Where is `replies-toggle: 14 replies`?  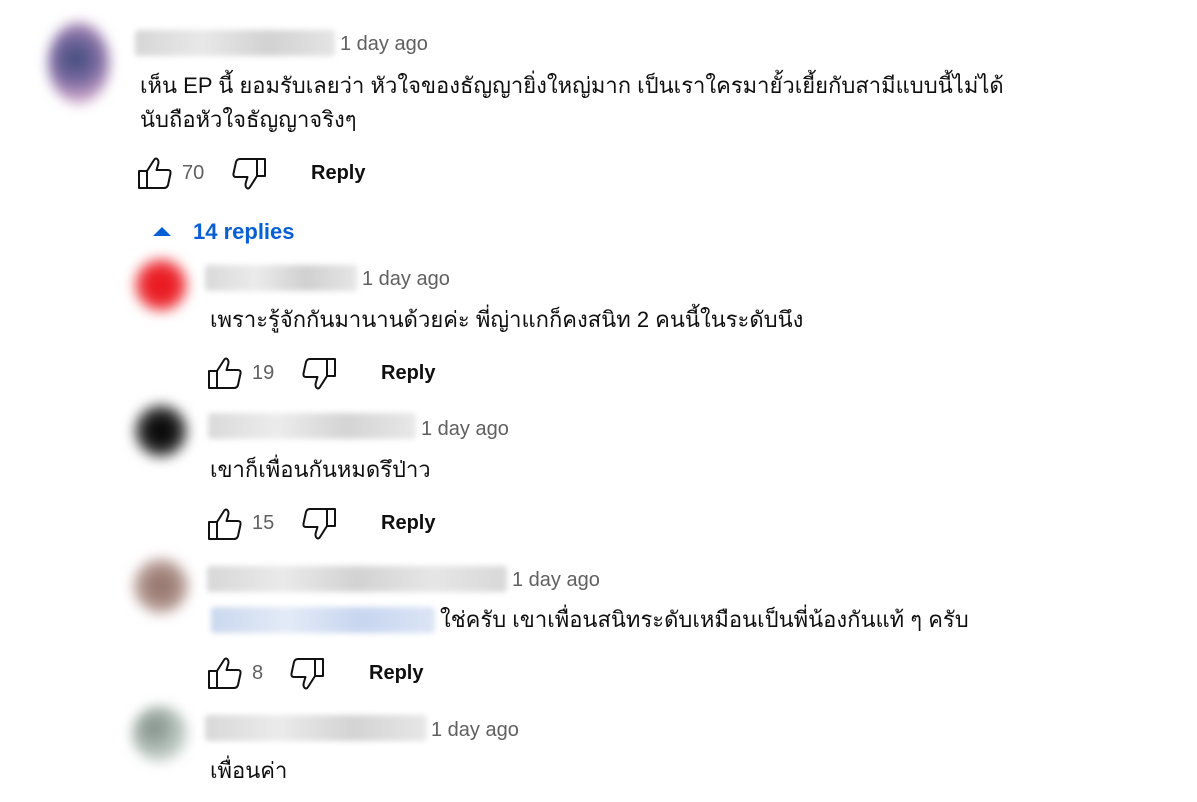
replies-toggle: 14 replies is located at coordinates (228, 232).